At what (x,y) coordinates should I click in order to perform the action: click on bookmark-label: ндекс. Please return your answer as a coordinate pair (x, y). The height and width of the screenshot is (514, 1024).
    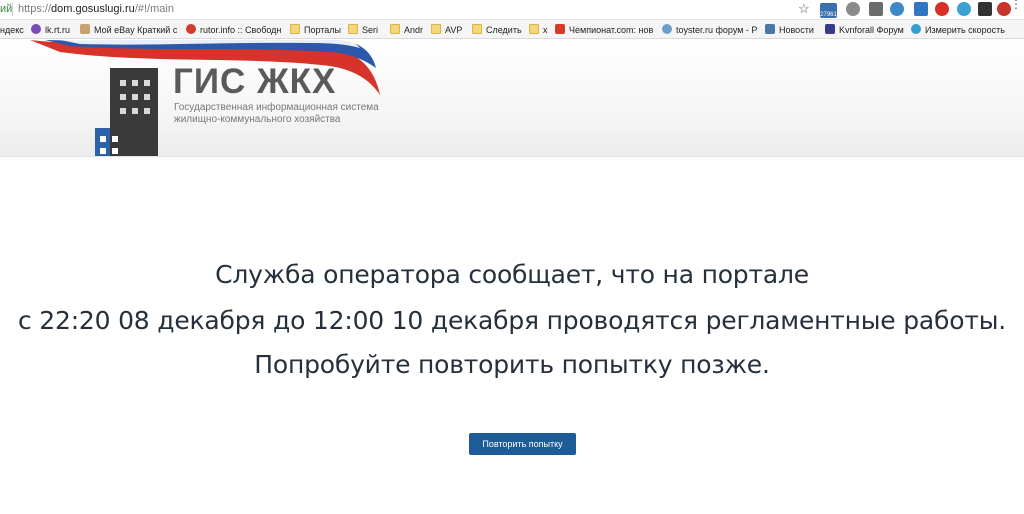
    Looking at the image, I should click on (12, 30).